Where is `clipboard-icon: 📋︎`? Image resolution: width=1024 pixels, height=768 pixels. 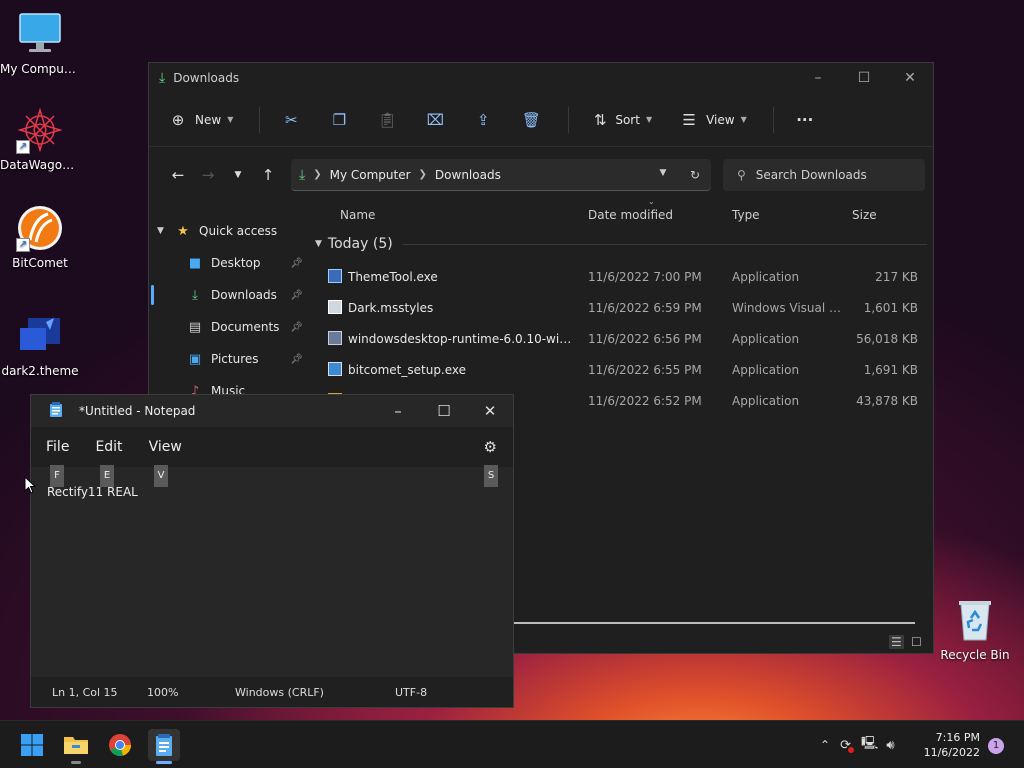
clipboard-icon: 📋︎ is located at coordinates (387, 119).